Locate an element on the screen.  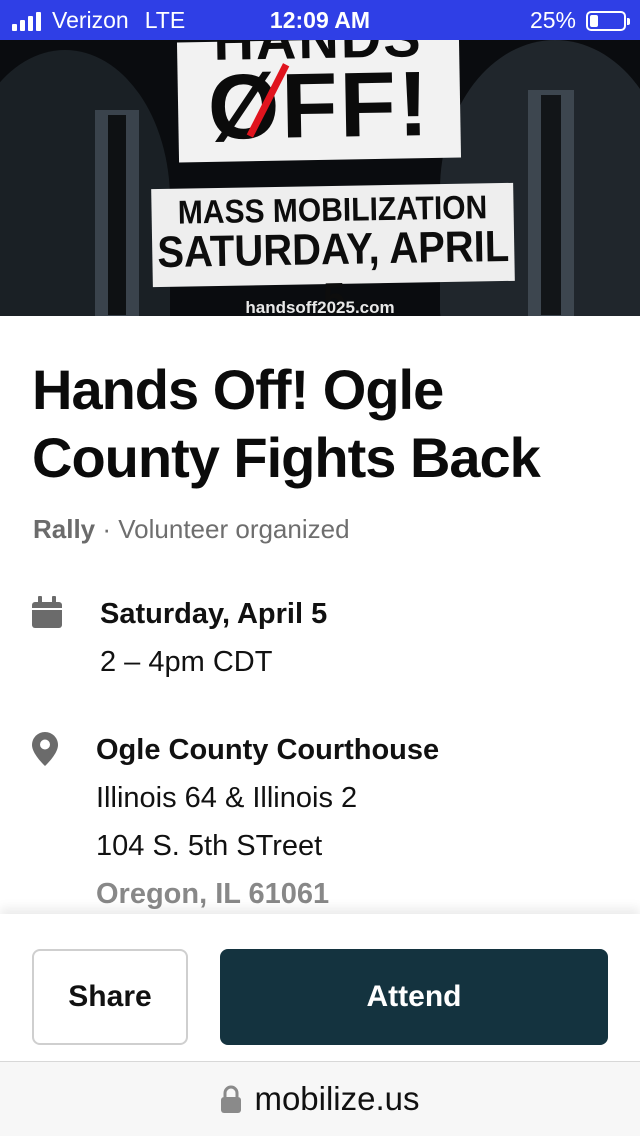
event-meta: Rally · Volunteer organized is located at coordinates (191, 529).